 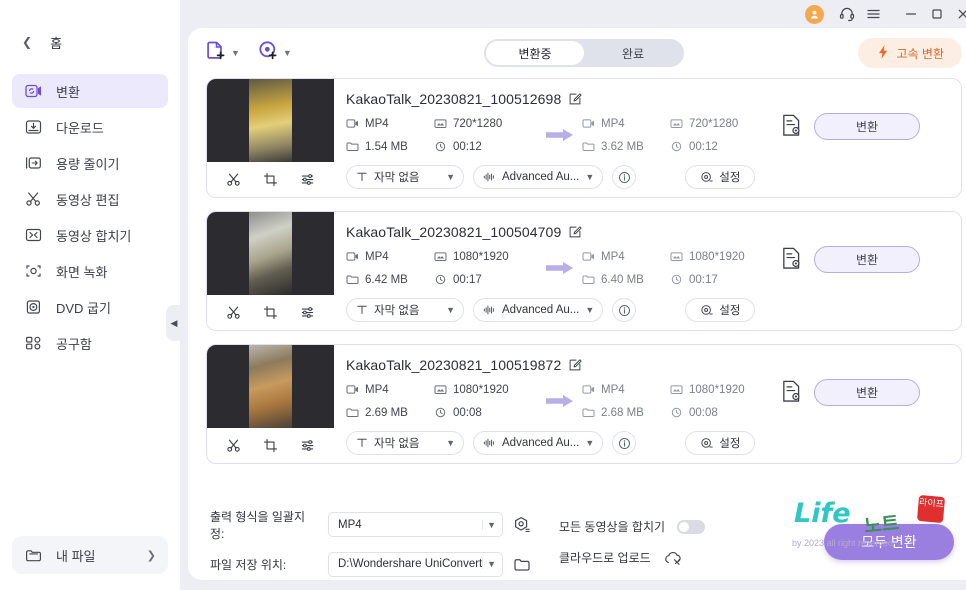 What do you see at coordinates (691, 526) in the screenshot?
I see `merge-all-toggle` at bounding box center [691, 526].